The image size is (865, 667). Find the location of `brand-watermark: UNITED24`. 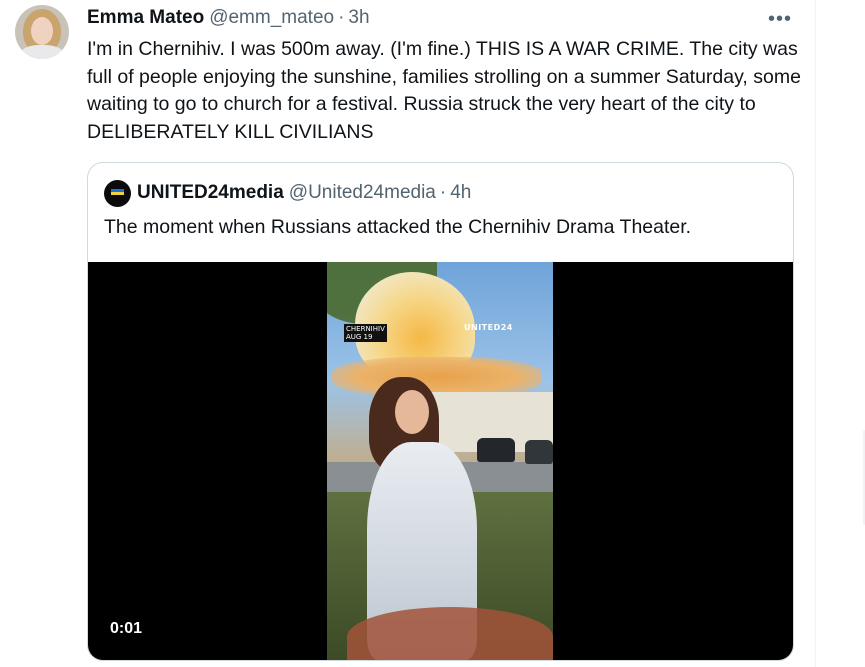

brand-watermark: UNITED24 is located at coordinates (488, 327).